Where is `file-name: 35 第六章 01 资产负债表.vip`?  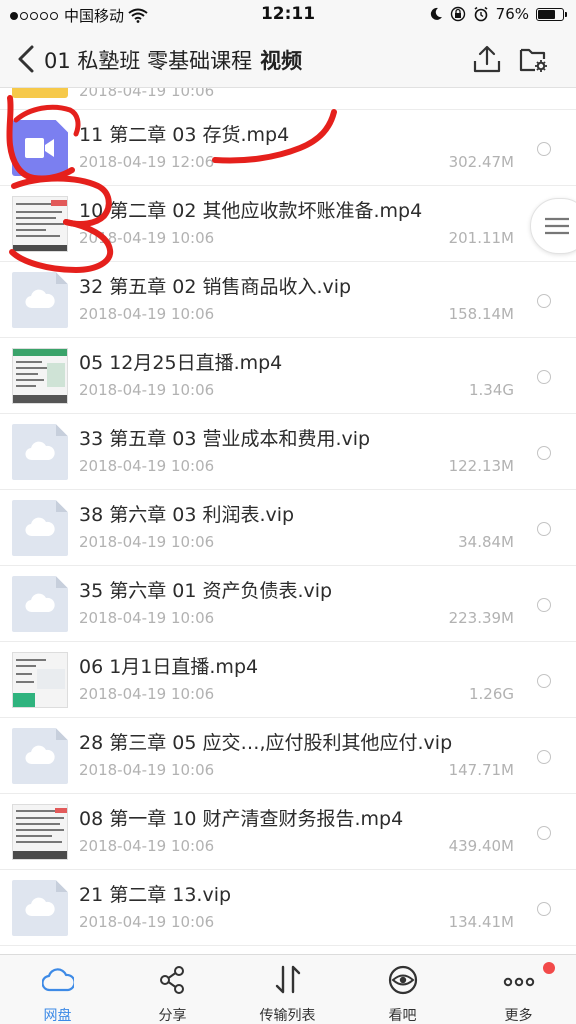
file-name: 35 第六章 01 资产负债表.vip is located at coordinates (206, 591).